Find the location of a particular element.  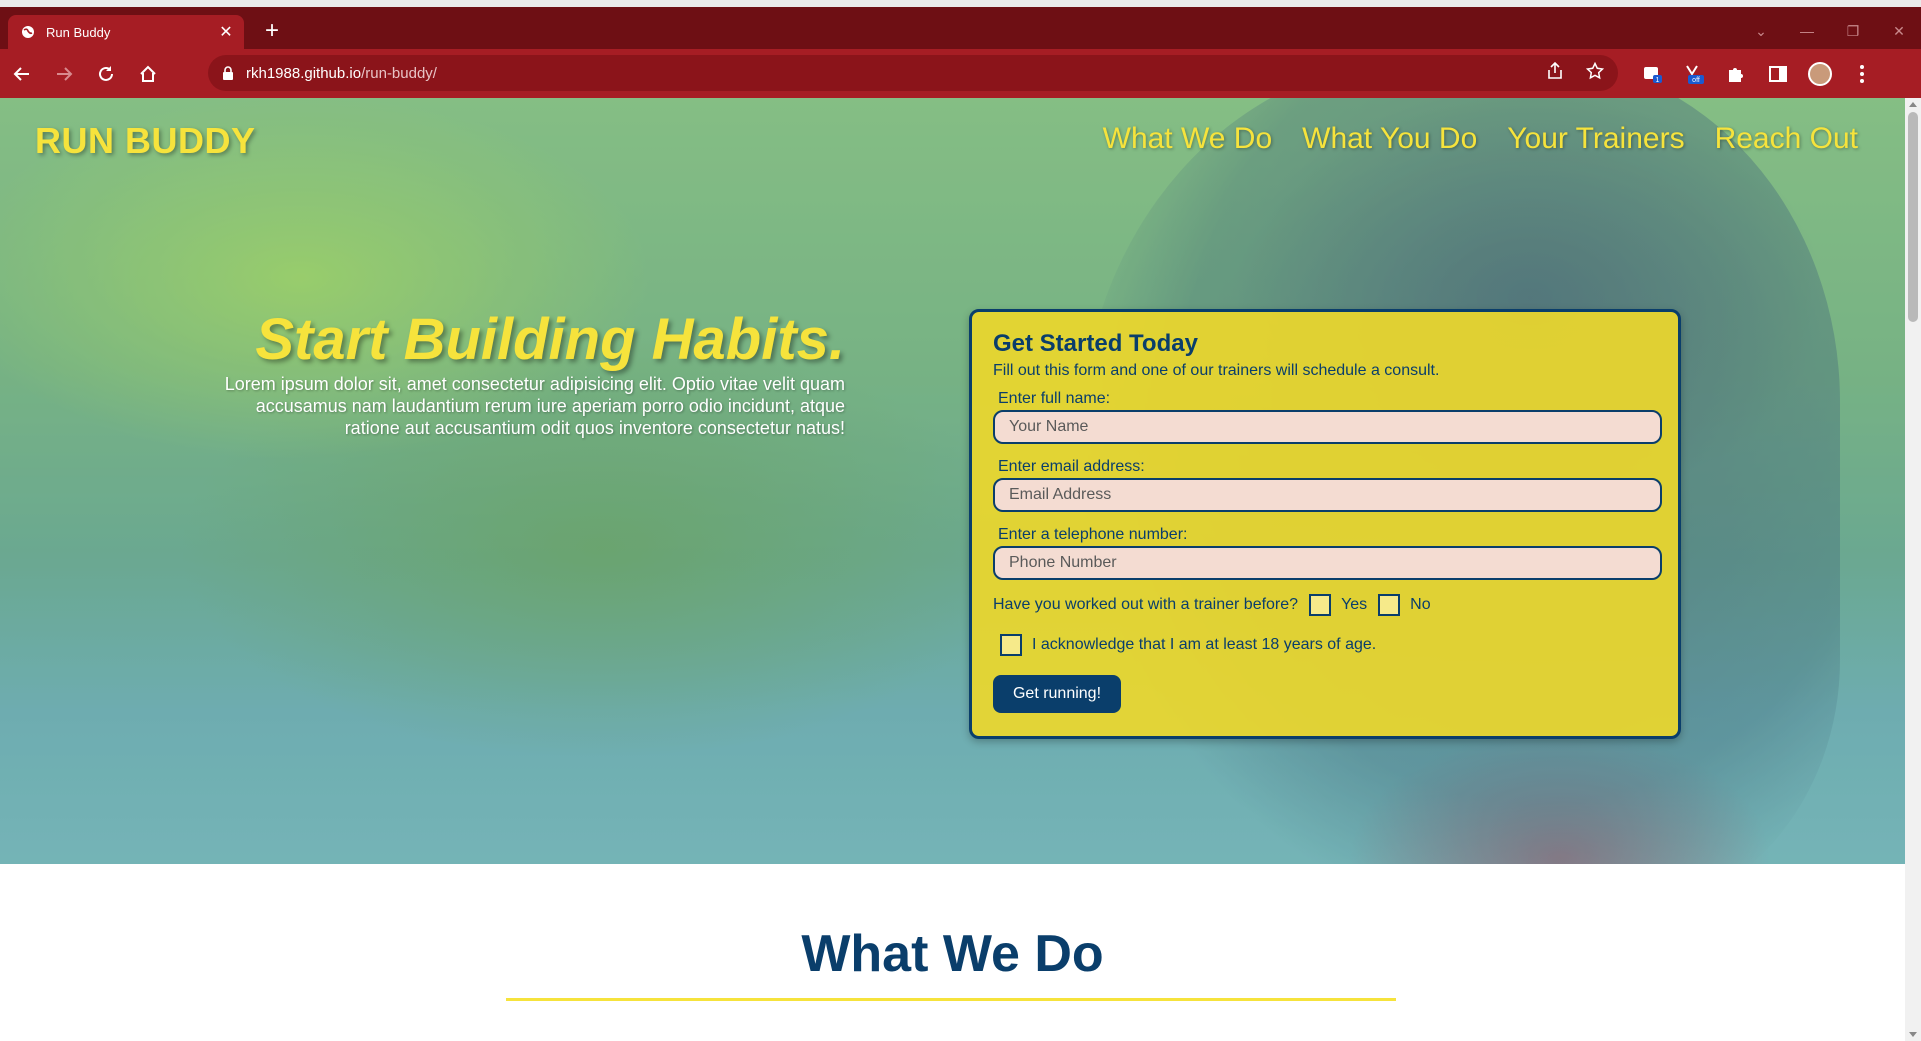

reload-icon is located at coordinates (106, 74).